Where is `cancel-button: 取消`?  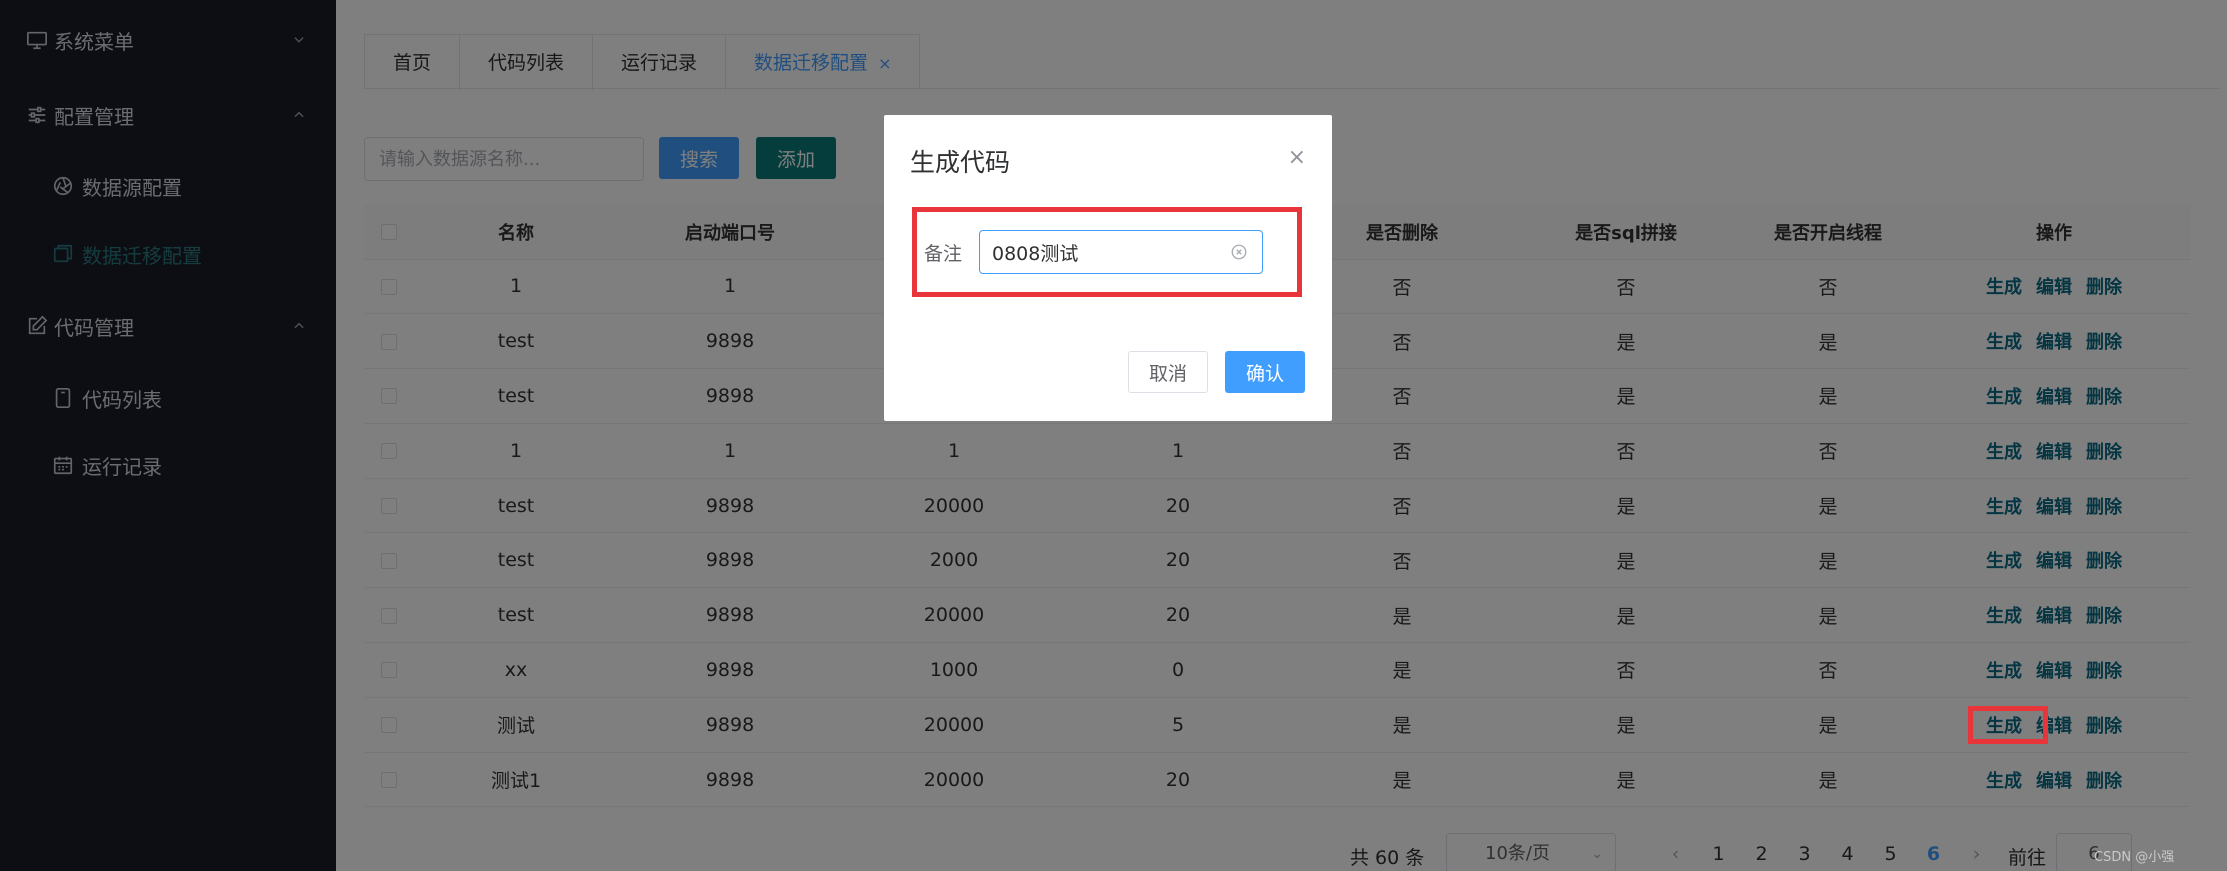
cancel-button: 取消 is located at coordinates (1168, 372).